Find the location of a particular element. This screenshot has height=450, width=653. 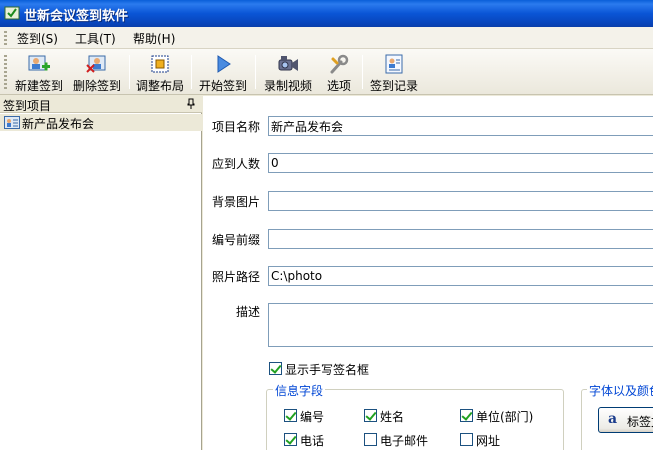

checkin-records-button: 签到记录 is located at coordinates (394, 73).